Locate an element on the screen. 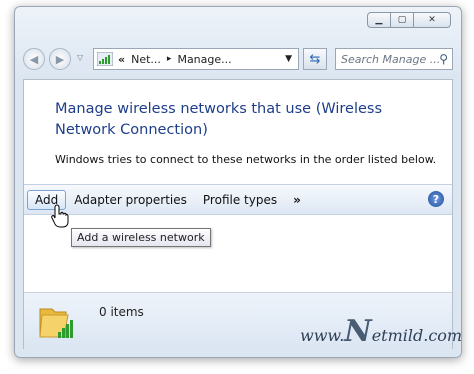 The image size is (474, 374). item-count: 0 items is located at coordinates (121, 312).